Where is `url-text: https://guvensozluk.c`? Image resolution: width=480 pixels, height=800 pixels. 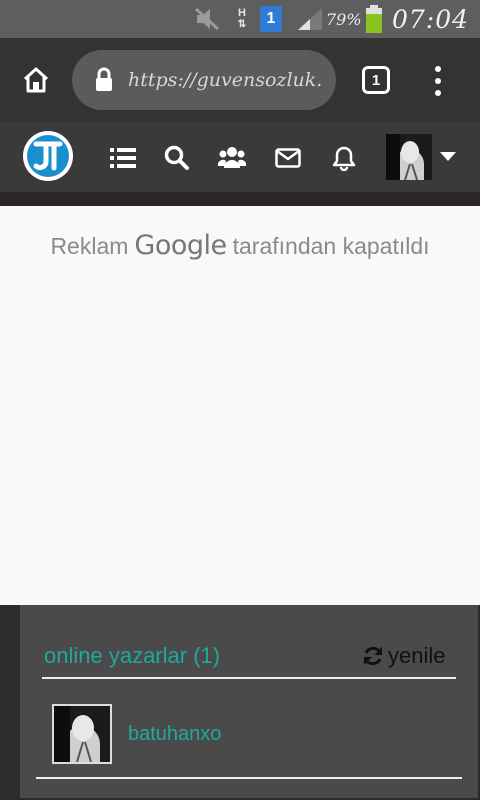
url-text: https://guvensozluk.c is located at coordinates (225, 80).